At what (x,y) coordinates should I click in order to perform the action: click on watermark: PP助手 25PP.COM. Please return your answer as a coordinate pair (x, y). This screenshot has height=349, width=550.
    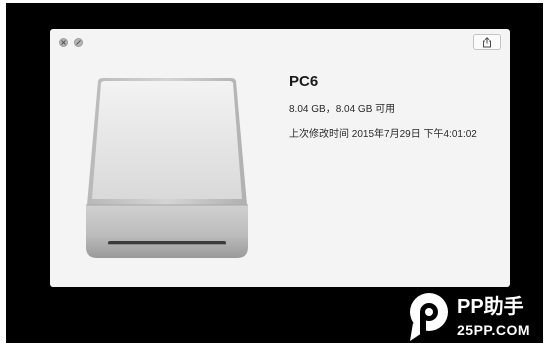
    Looking at the image, I should click on (470, 317).